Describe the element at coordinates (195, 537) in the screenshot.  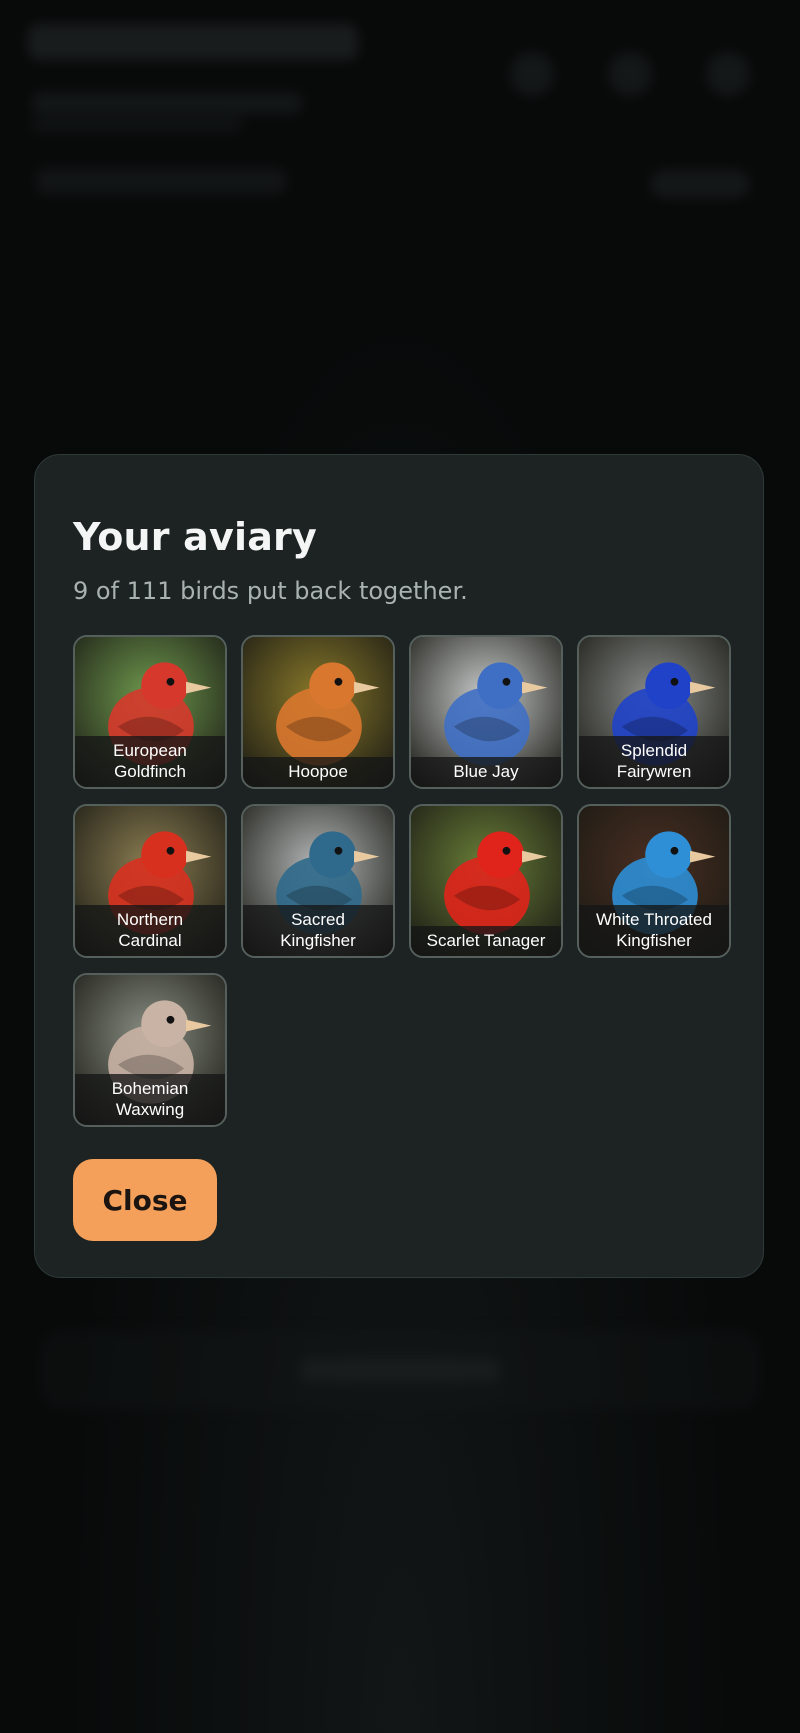
I see `dialog-title: Your aviary` at that location.